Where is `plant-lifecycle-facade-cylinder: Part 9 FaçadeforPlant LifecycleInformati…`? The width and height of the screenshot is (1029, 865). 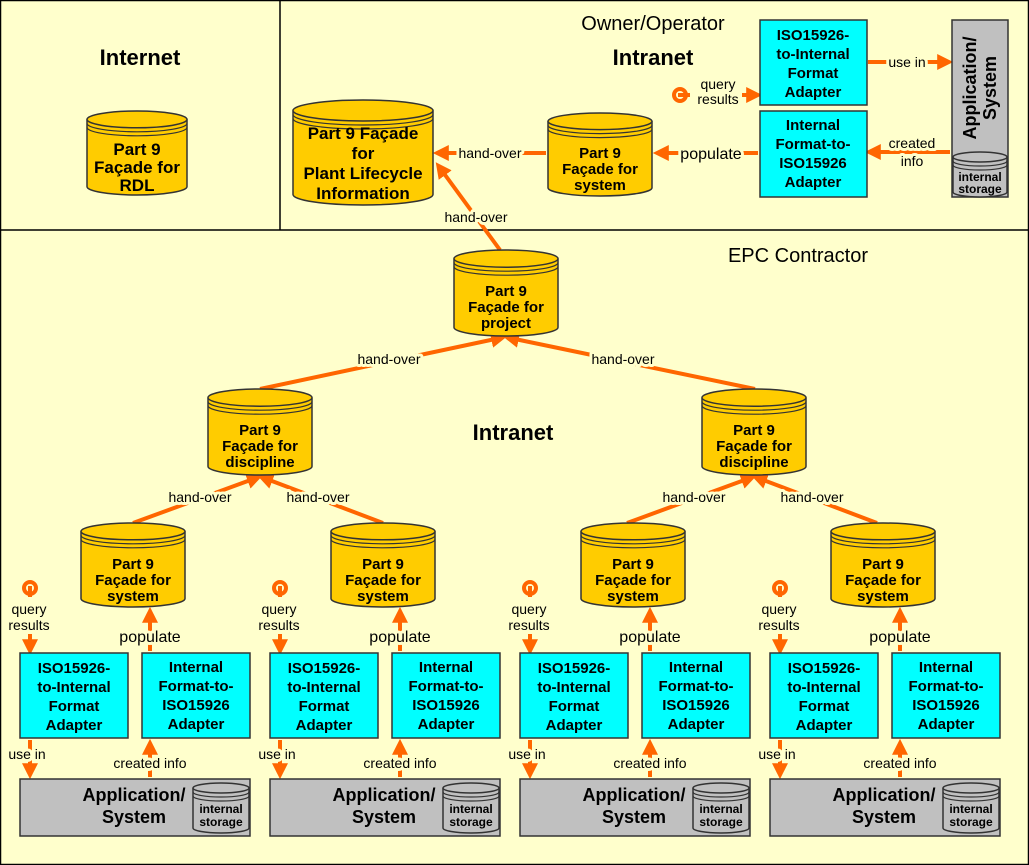 plant-lifecycle-facade-cylinder: Part 9 FaçadeforPlant LifecycleInformati… is located at coordinates (363, 152).